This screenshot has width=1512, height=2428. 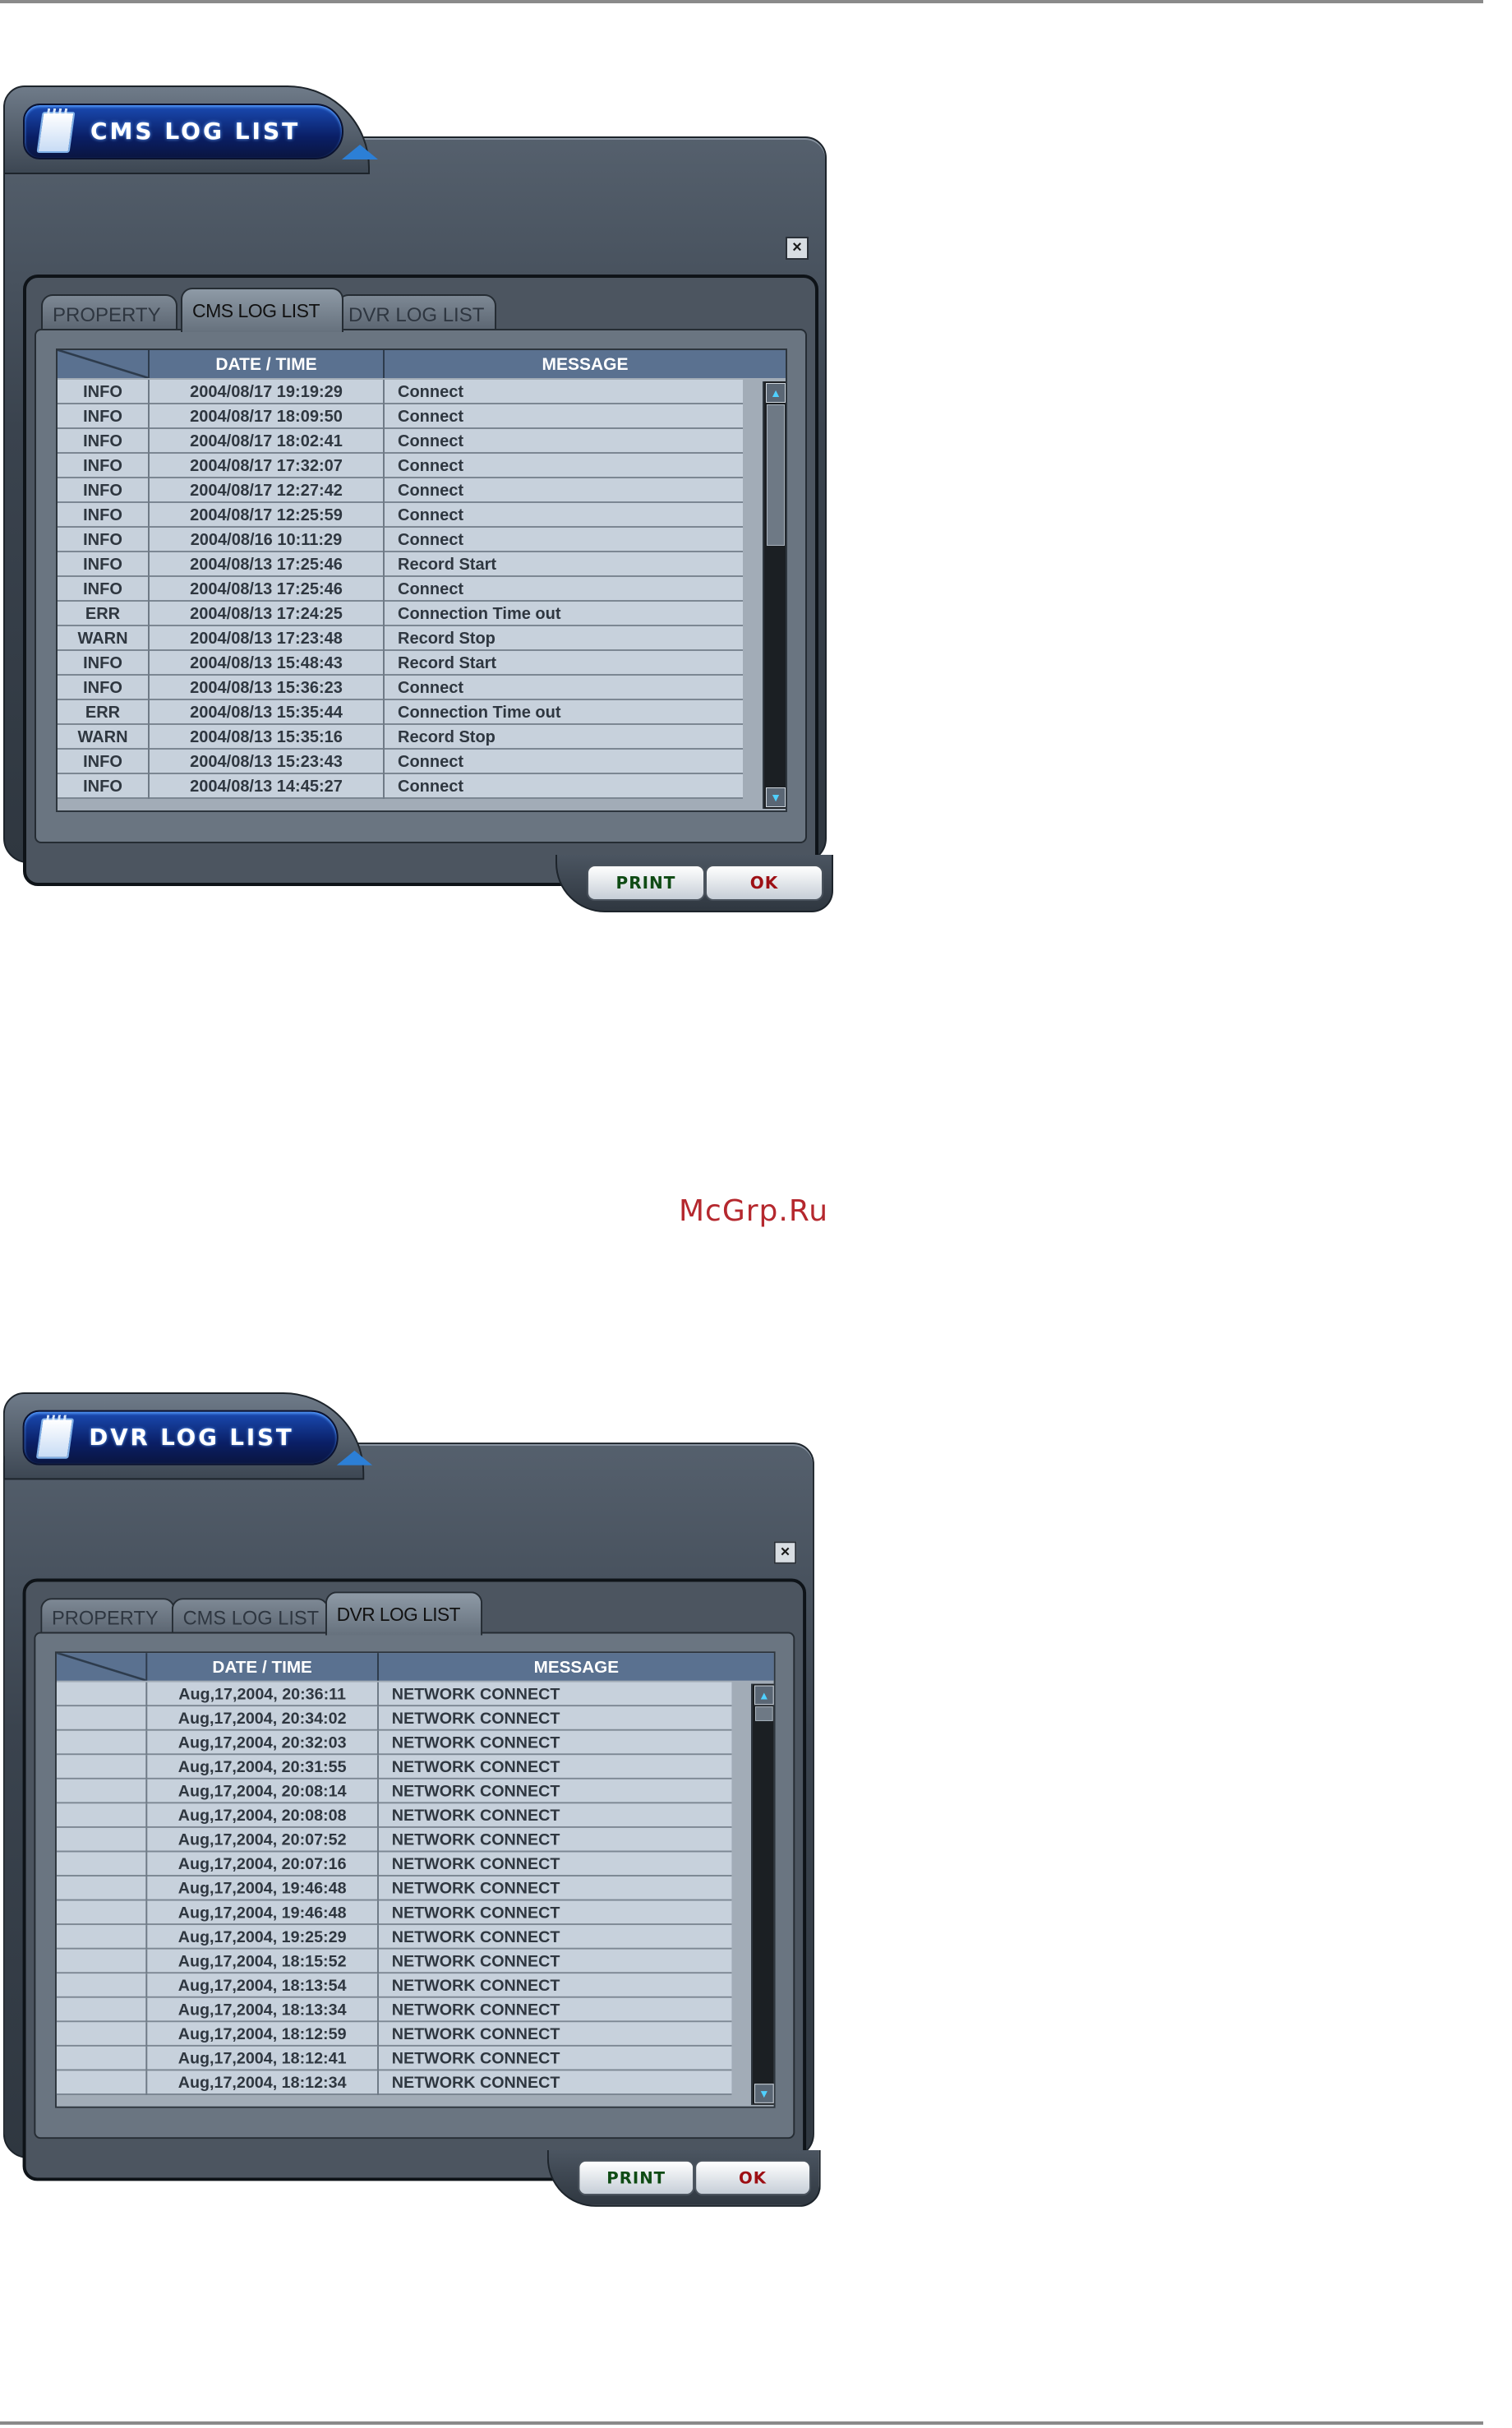 What do you see at coordinates (263, 1791) in the screenshot?
I see `cell-date-time: Aug,17,2004, 20:08:14` at bounding box center [263, 1791].